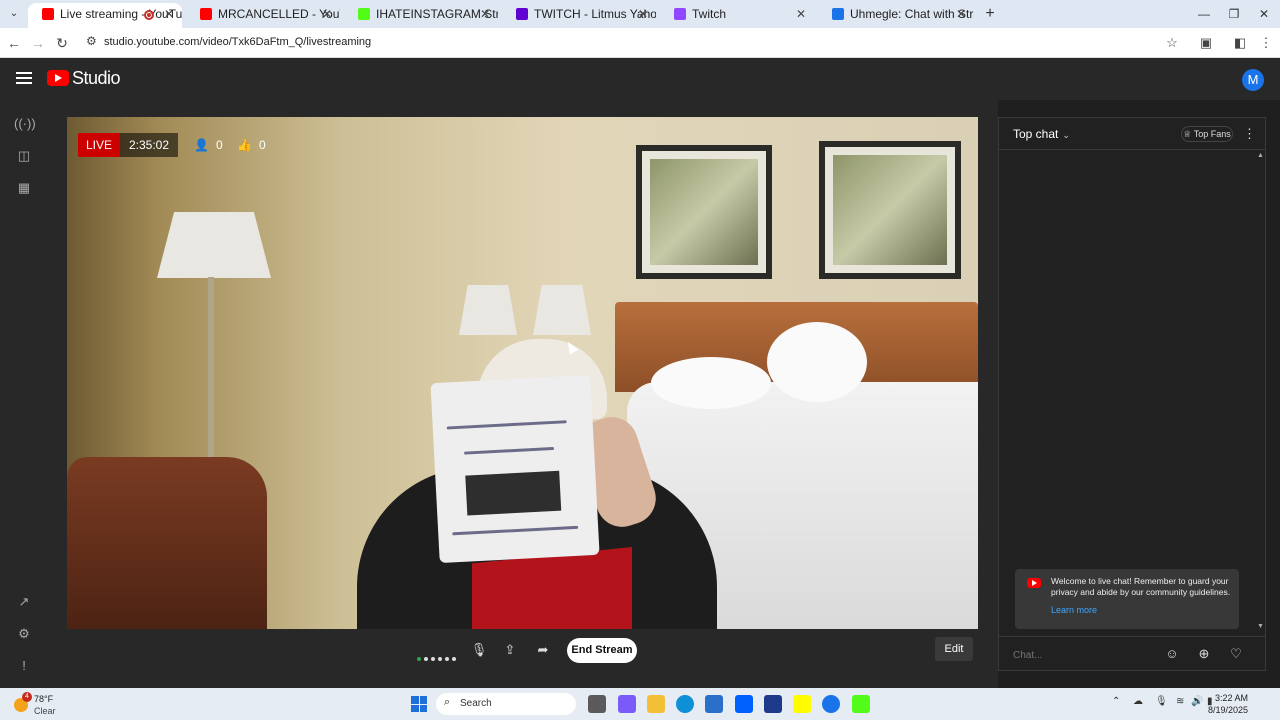  Describe the element at coordinates (149, 15) in the screenshot. I see `recording-icon` at that location.